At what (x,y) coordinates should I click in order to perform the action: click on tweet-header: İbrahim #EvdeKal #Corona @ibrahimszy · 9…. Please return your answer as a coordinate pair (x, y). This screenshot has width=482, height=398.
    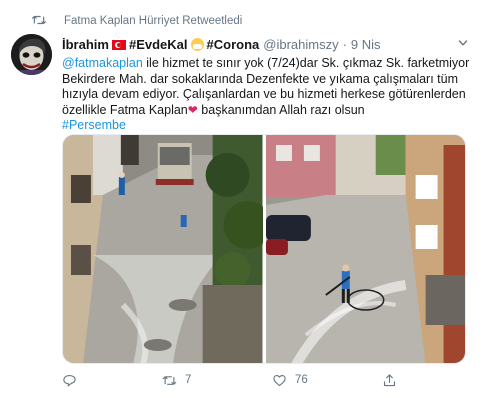
    Looking at the image, I should click on (257, 44).